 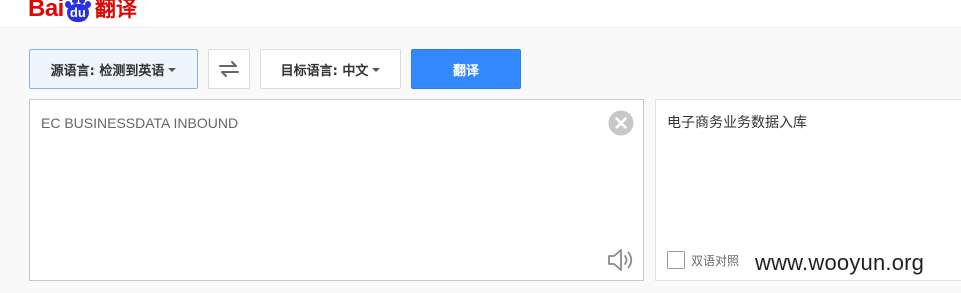 What do you see at coordinates (46, 11) in the screenshot?
I see `logo-bai-text: Bai` at bounding box center [46, 11].